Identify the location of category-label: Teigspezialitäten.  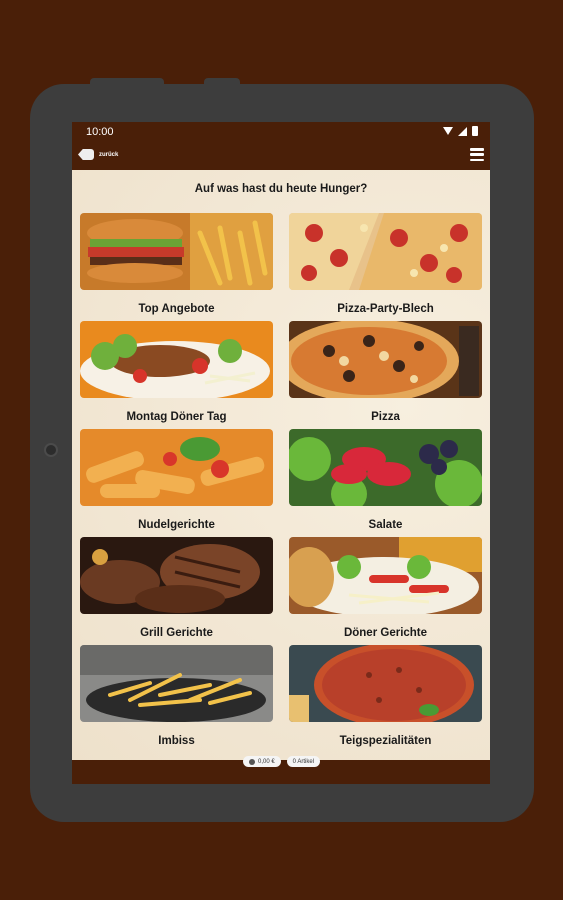
(385, 741).